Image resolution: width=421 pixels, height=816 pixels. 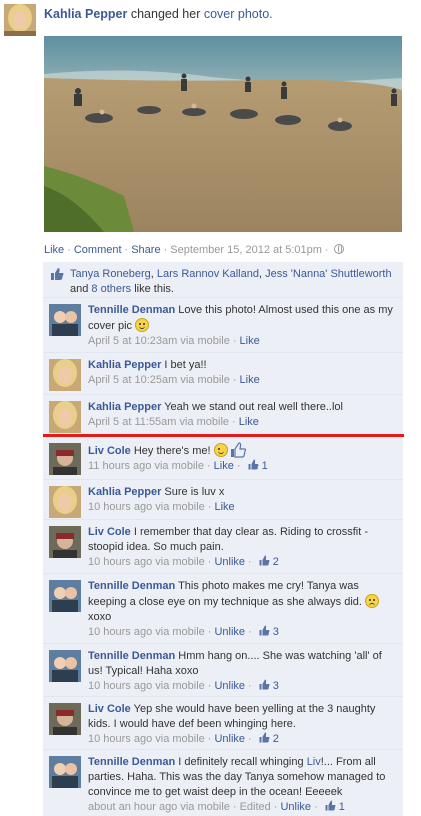 What do you see at coordinates (145, 250) in the screenshot?
I see `share-link: Share` at bounding box center [145, 250].